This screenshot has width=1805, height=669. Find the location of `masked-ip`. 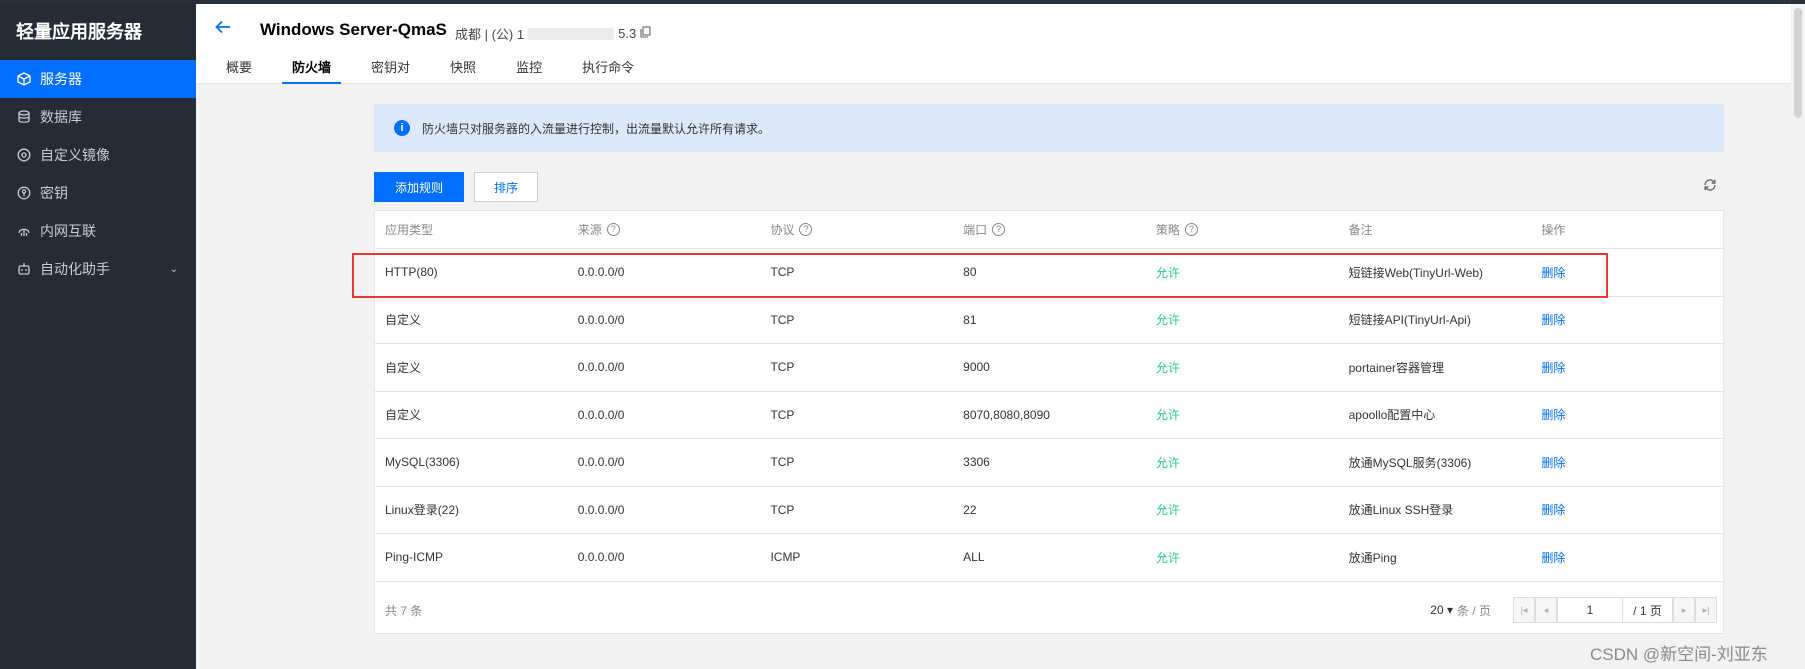

masked-ip is located at coordinates (571, 33).